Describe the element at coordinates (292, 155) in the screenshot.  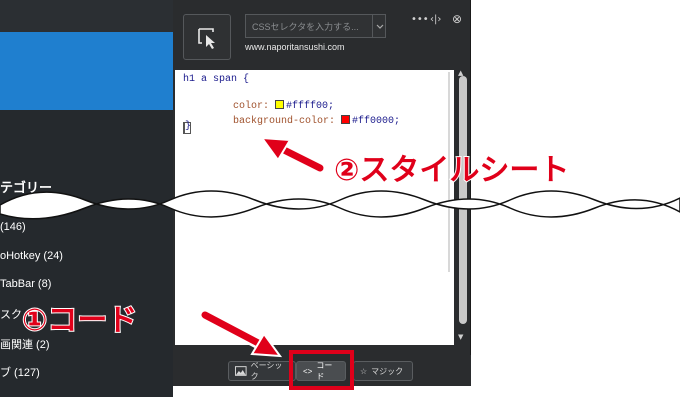
I see `arrow-to-stylesheet` at that location.